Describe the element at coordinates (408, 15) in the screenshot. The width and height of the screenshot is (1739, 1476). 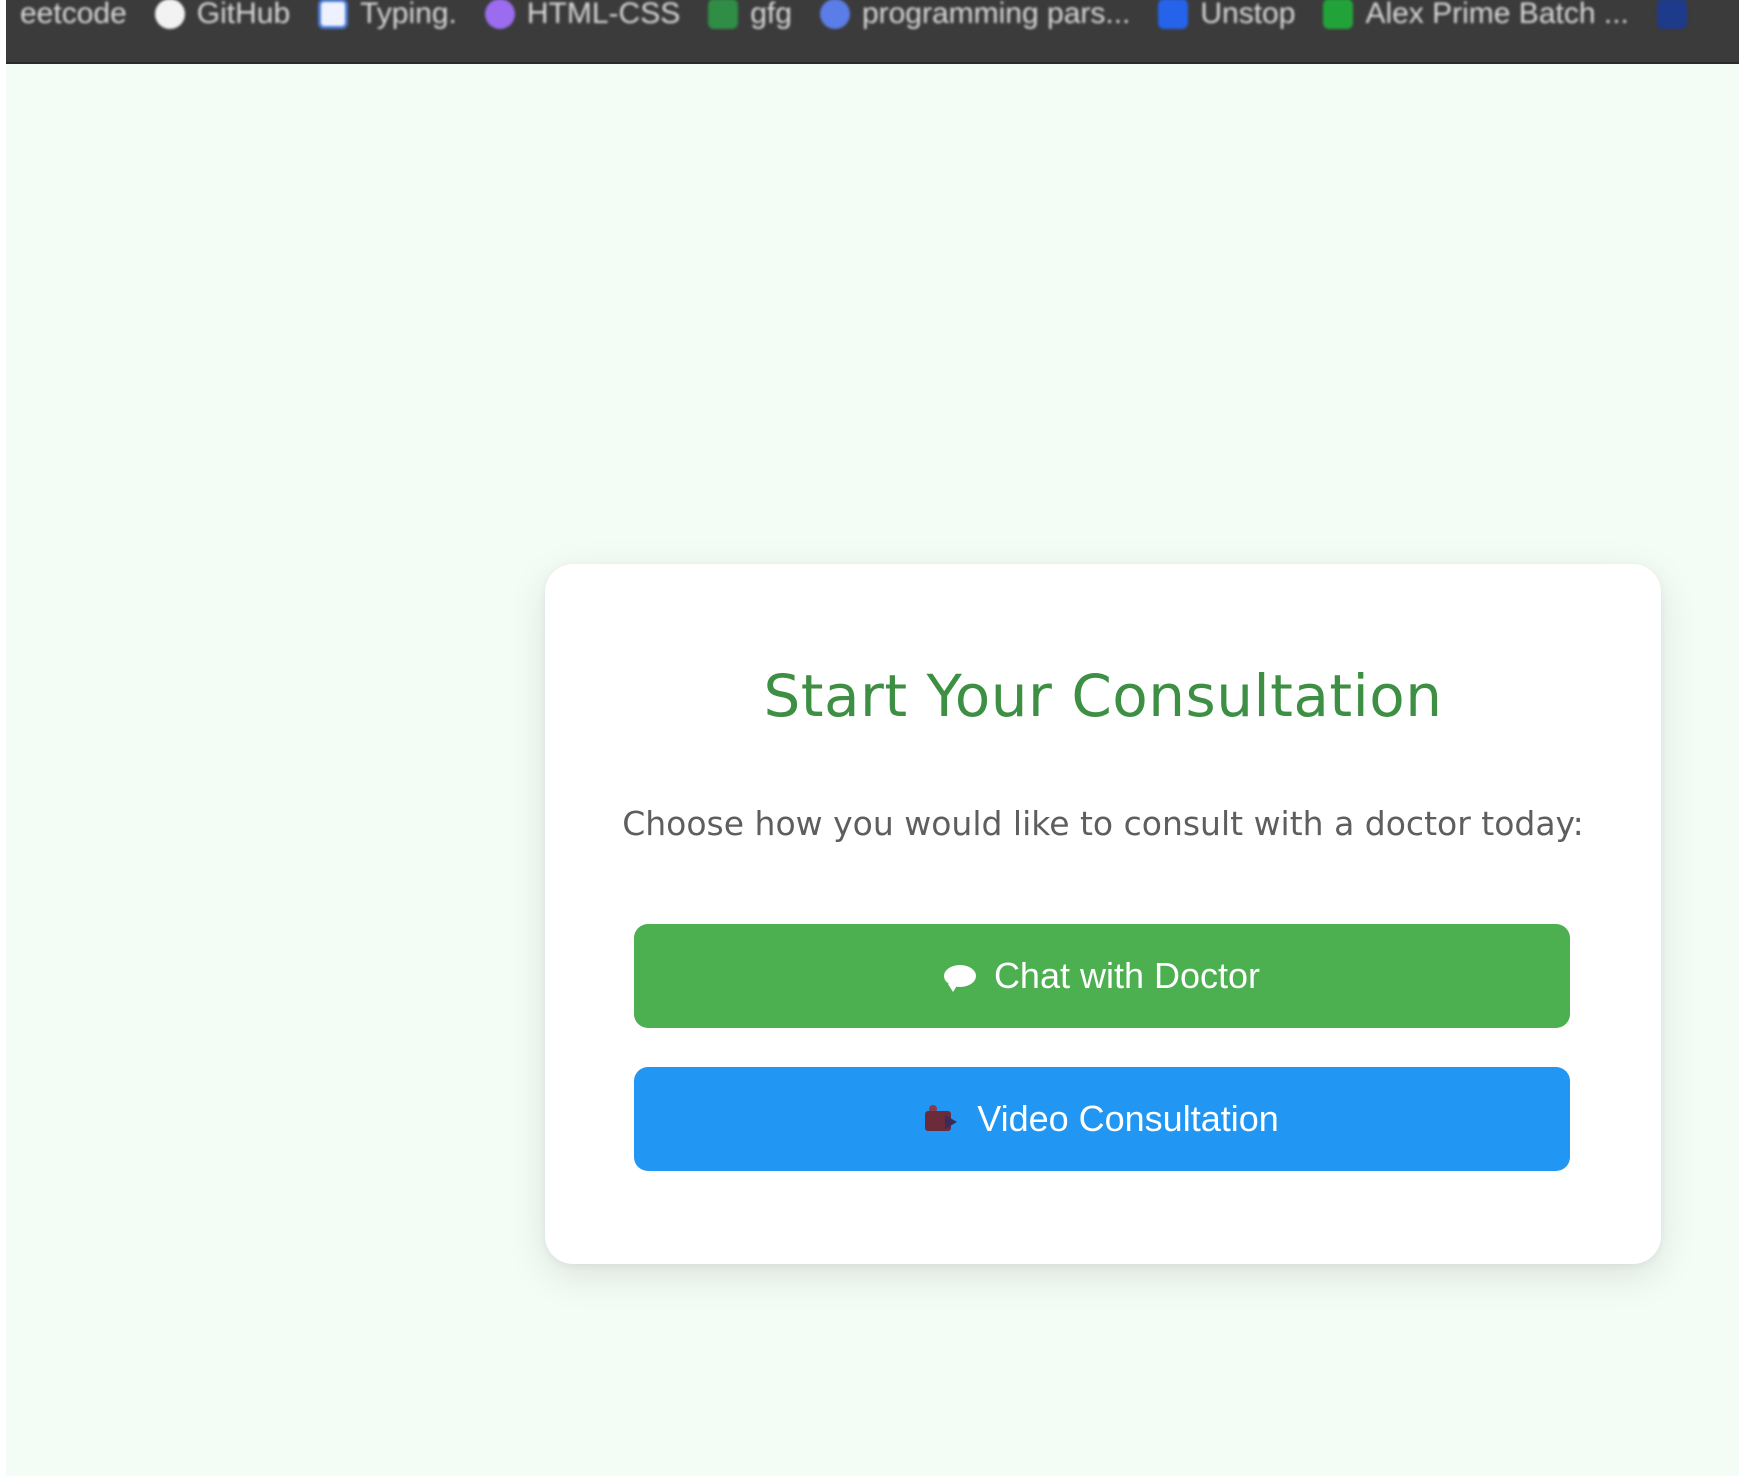
I see `bookmark-label: Typing.` at that location.